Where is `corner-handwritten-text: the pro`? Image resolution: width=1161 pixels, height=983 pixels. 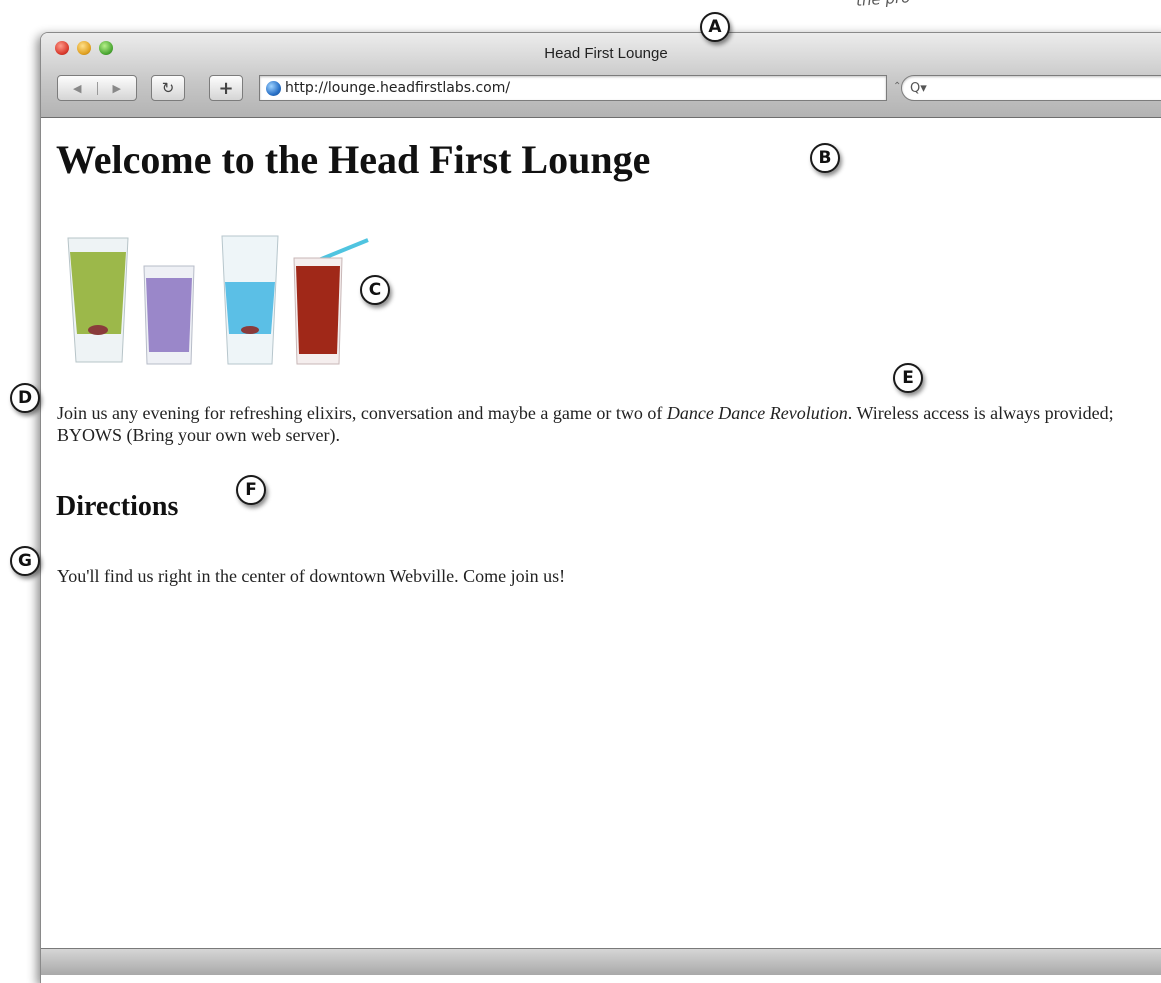 corner-handwritten-text: the pro is located at coordinates (882, 5).